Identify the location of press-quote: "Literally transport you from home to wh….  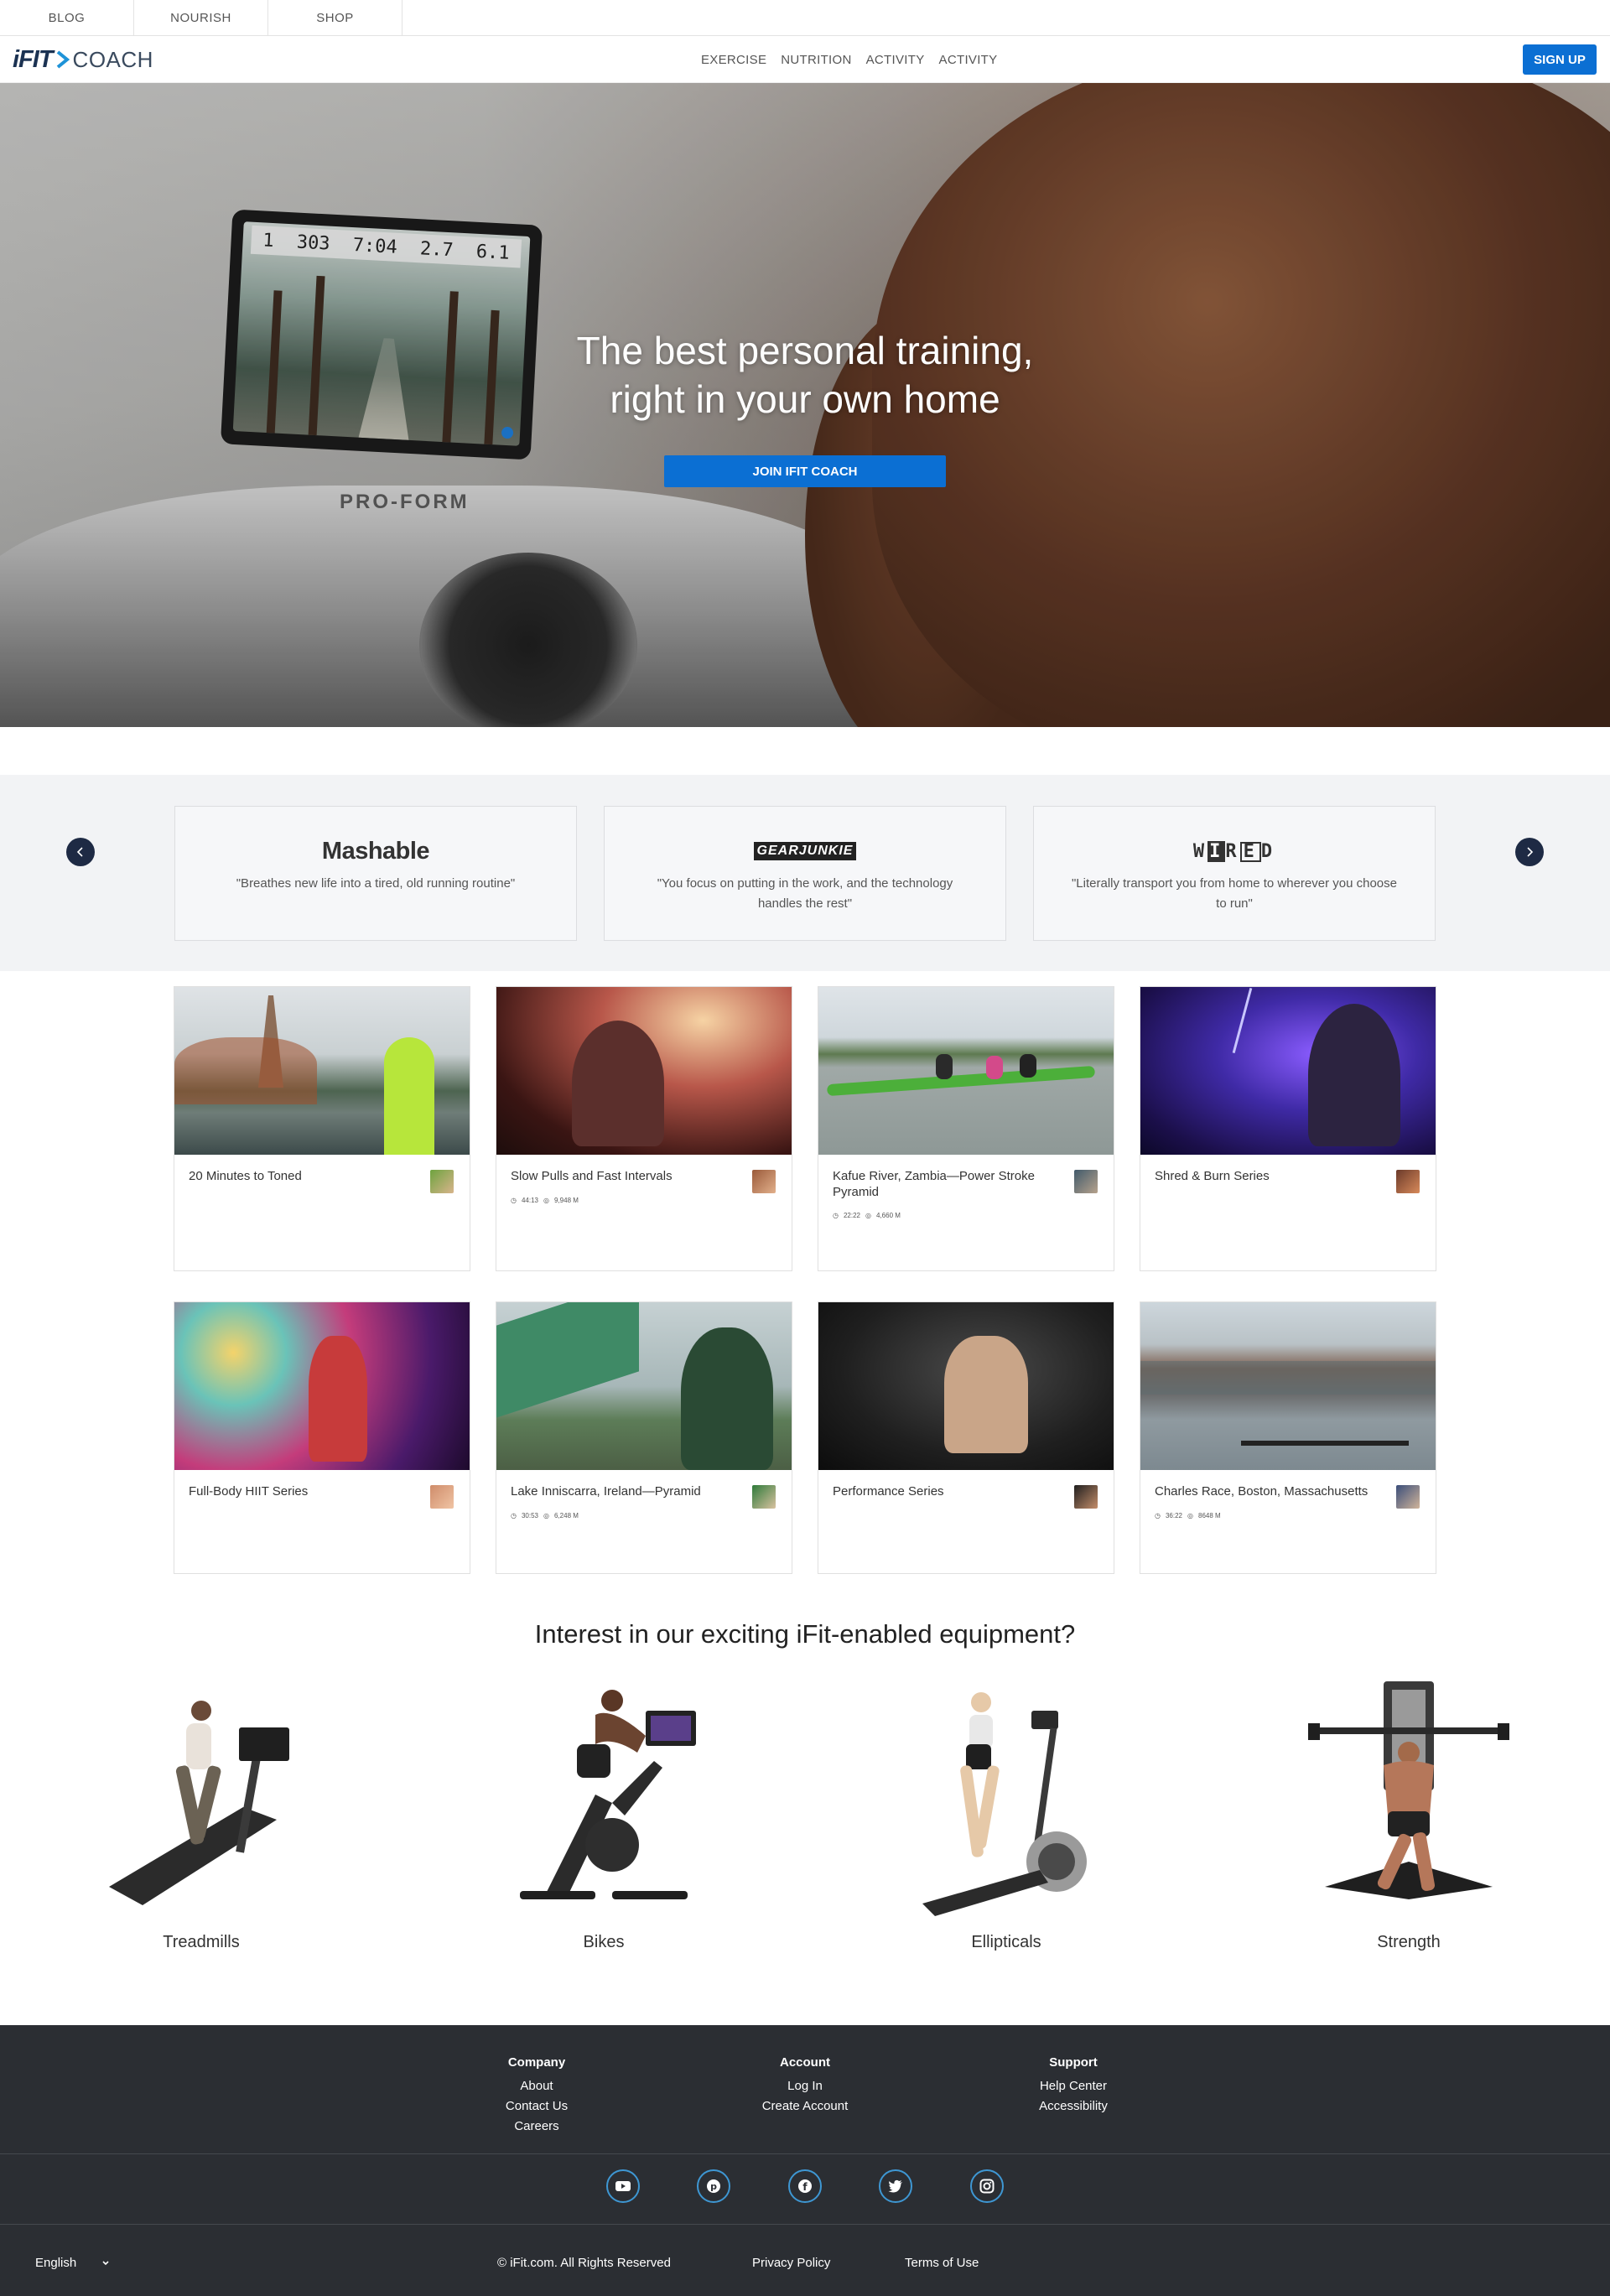
(1234, 893).